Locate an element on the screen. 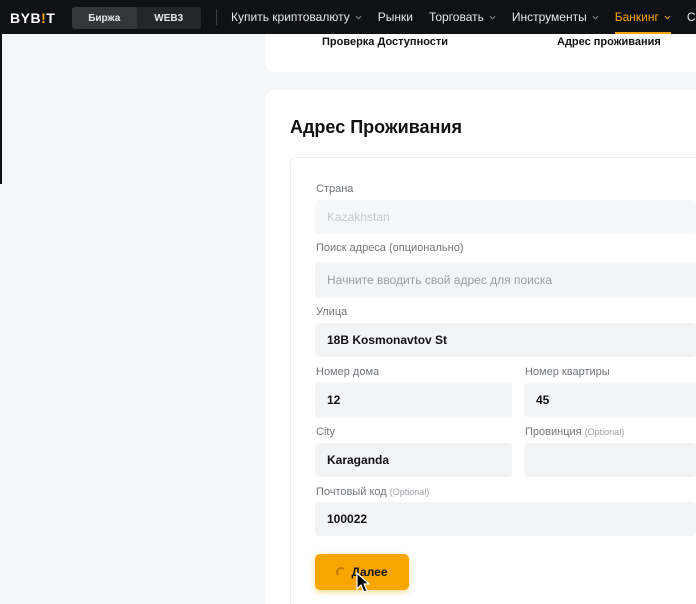 The height and width of the screenshot is (604, 696). nav-banking: Банкинг is located at coordinates (642, 17).